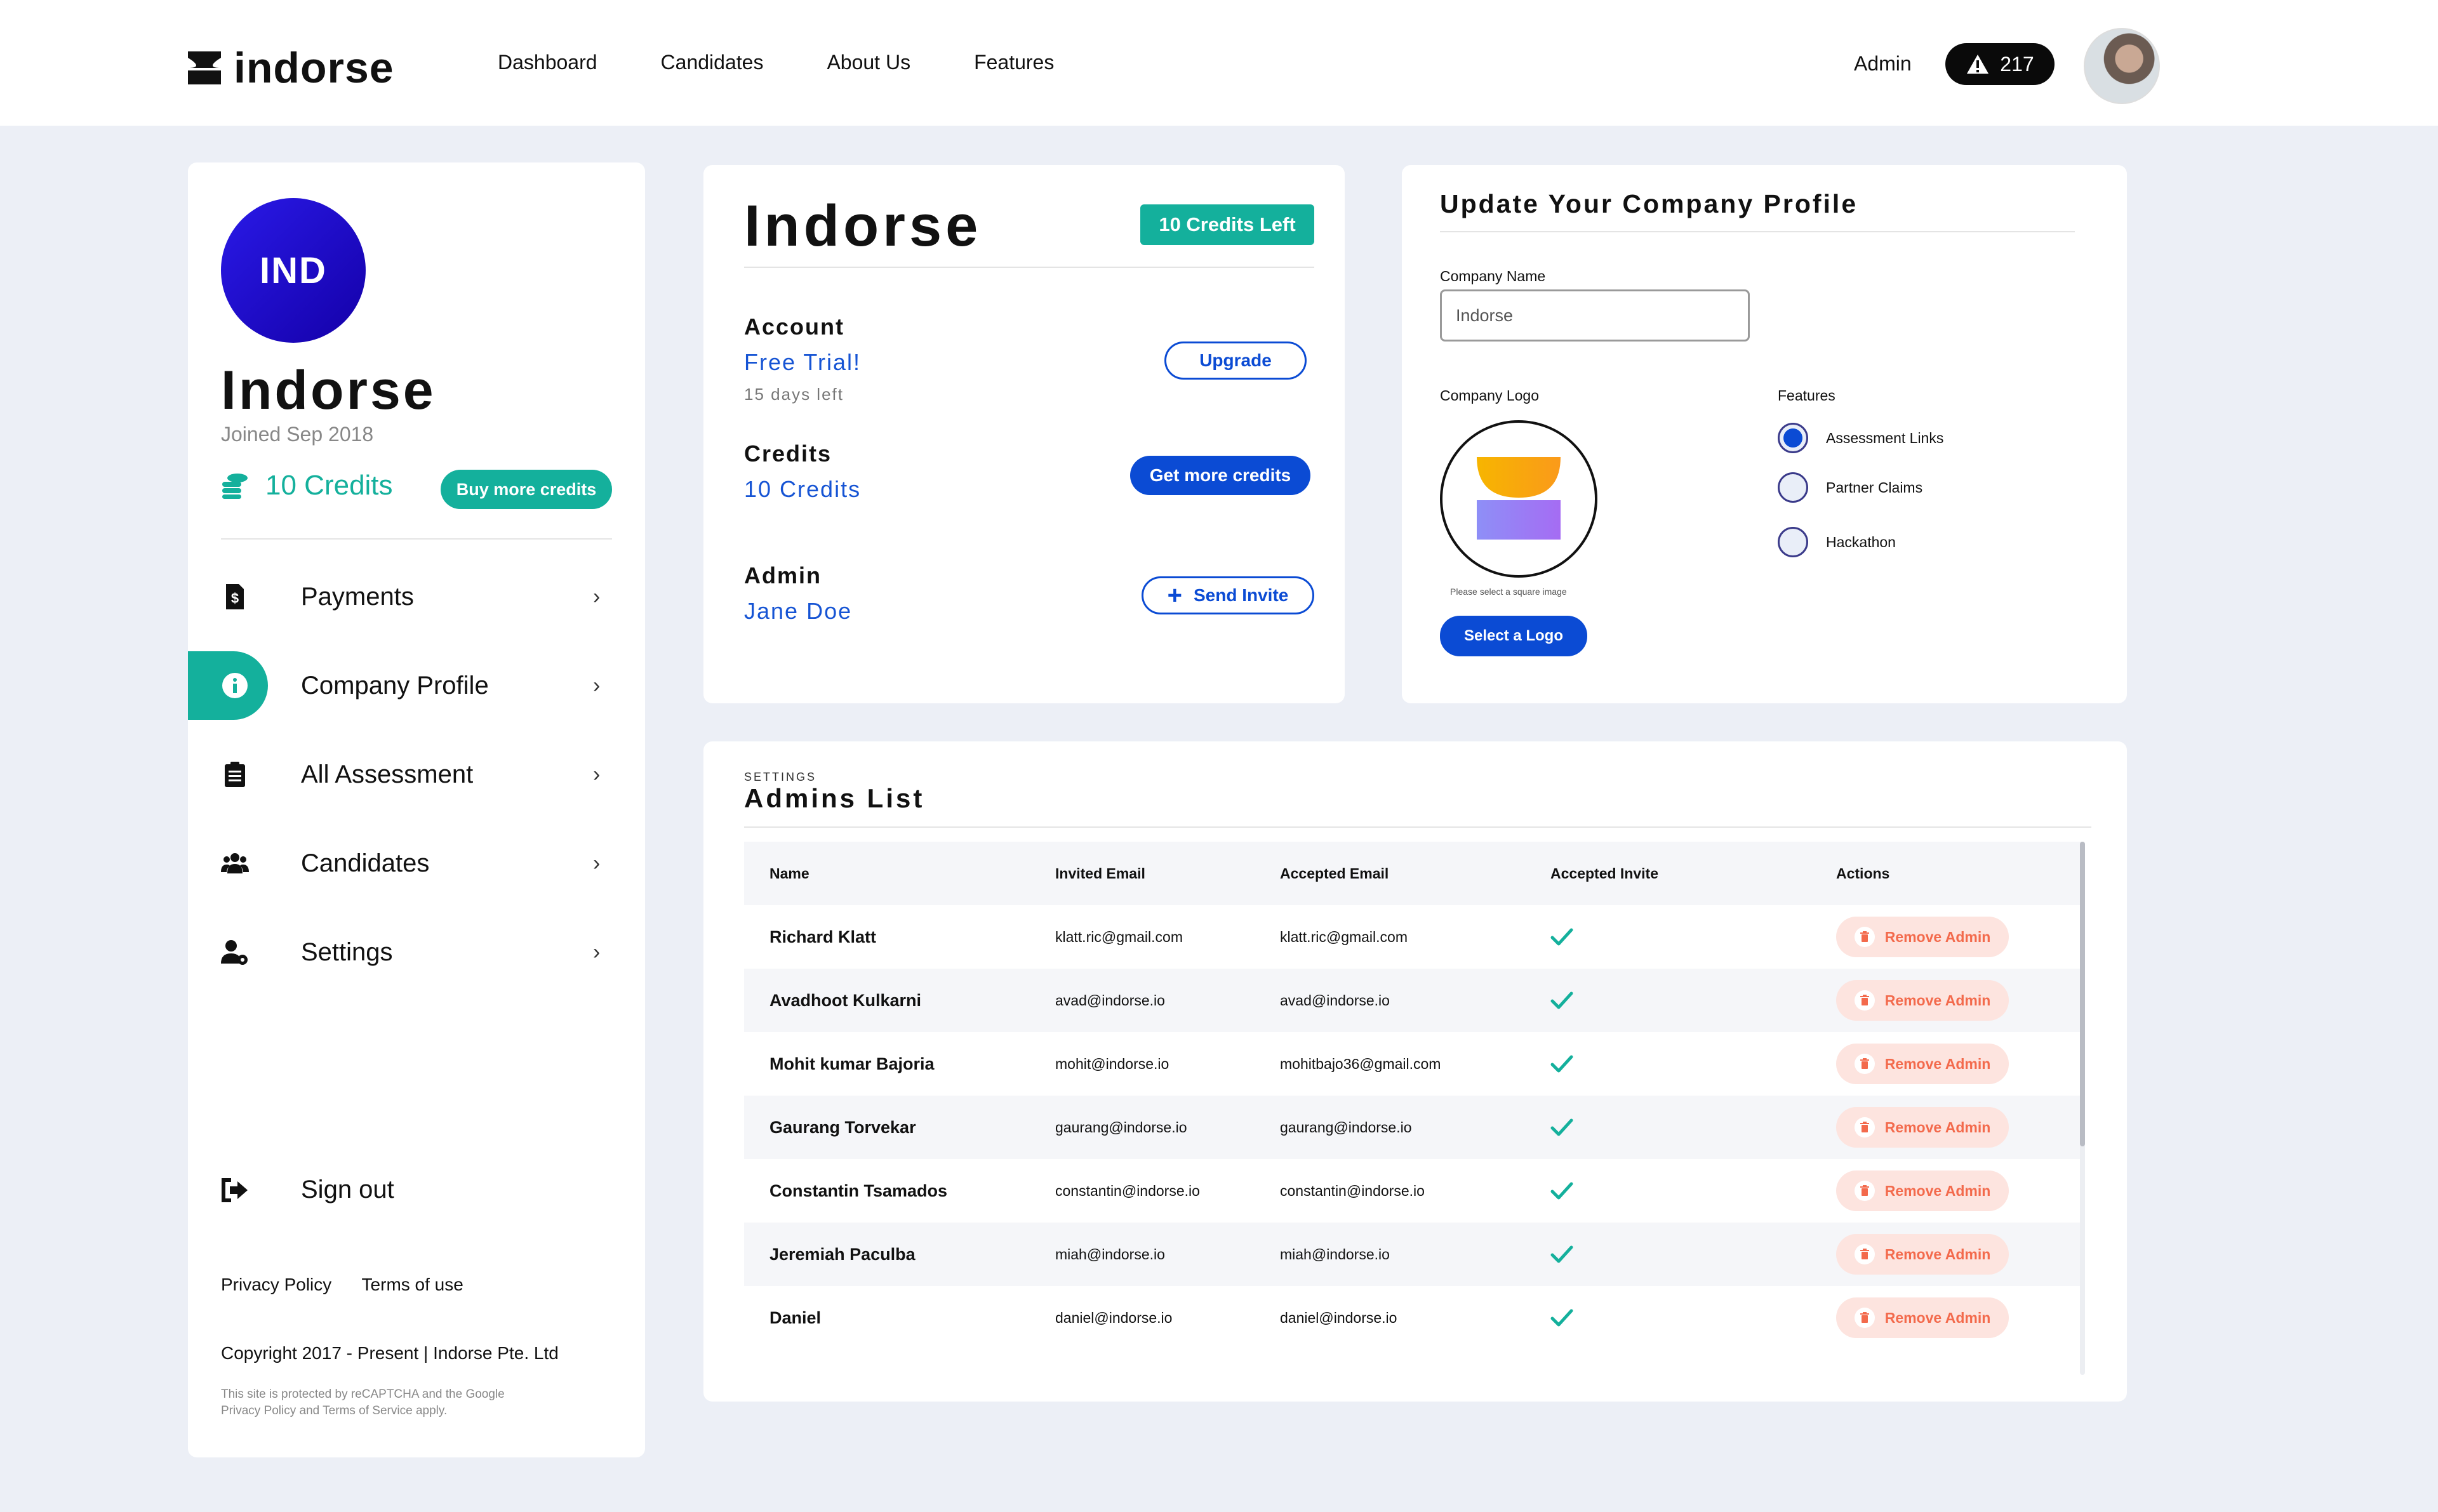  I want to click on admin-name: Gaurang Torvekar, so click(842, 1127).